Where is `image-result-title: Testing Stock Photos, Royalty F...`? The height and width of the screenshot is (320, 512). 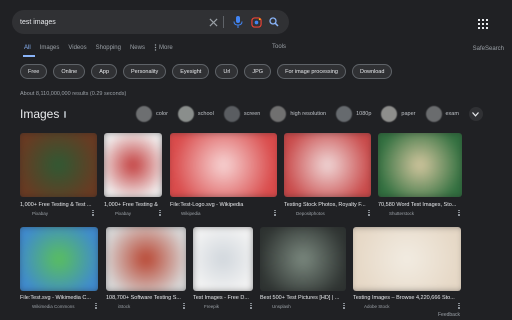
image-result-title: Testing Stock Photos, Royalty F... is located at coordinates (326, 205).